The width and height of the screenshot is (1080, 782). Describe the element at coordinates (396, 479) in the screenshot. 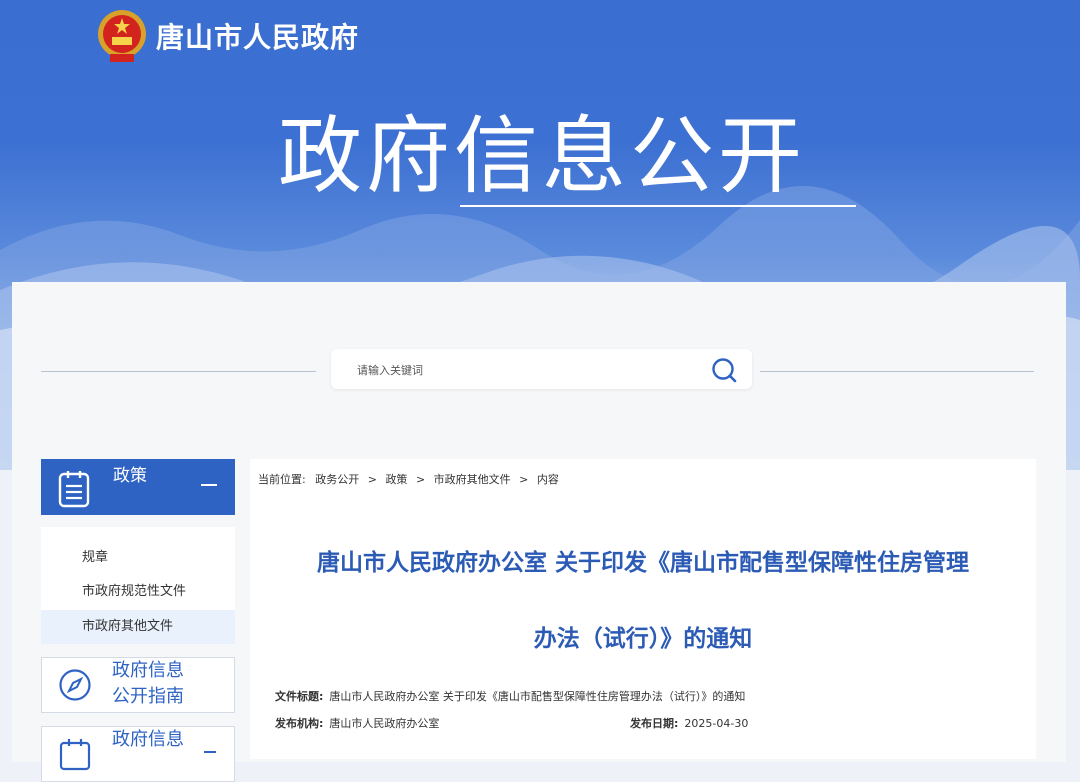

I see `breadcrumb-item-policy: 政策` at that location.